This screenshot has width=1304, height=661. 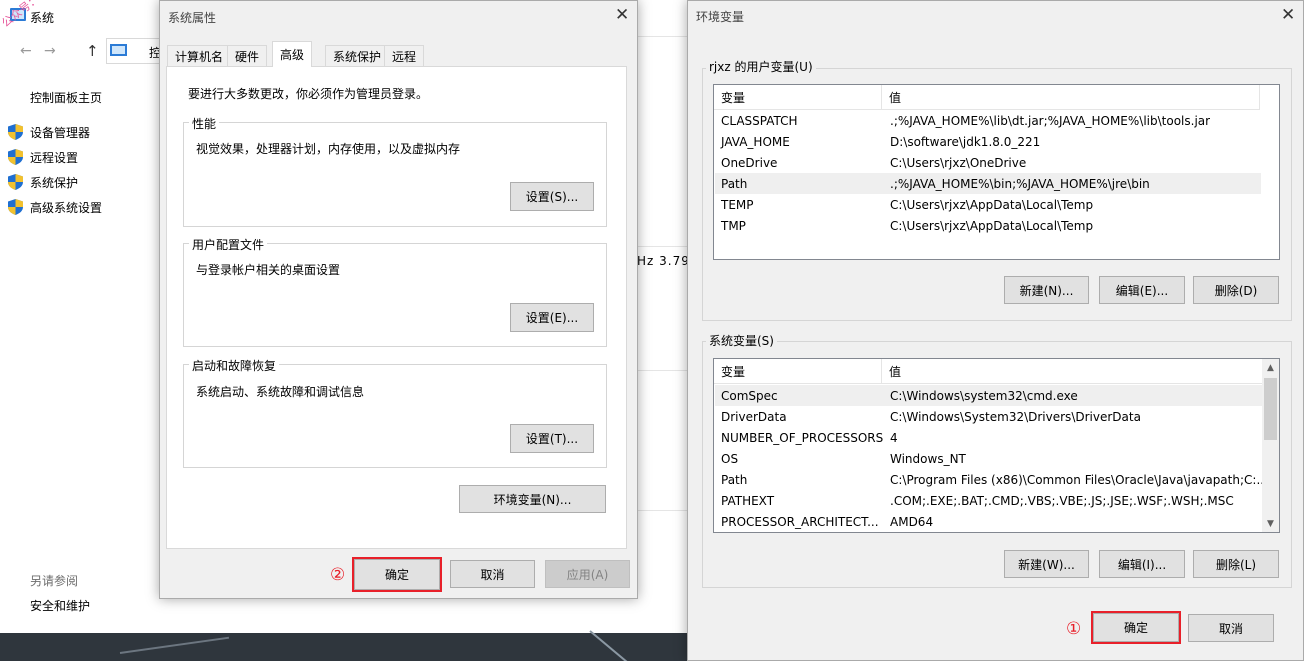 What do you see at coordinates (877, 141) in the screenshot?
I see `table-row: JAVA_HOME D:\software\jdk1.8.0_221` at bounding box center [877, 141].